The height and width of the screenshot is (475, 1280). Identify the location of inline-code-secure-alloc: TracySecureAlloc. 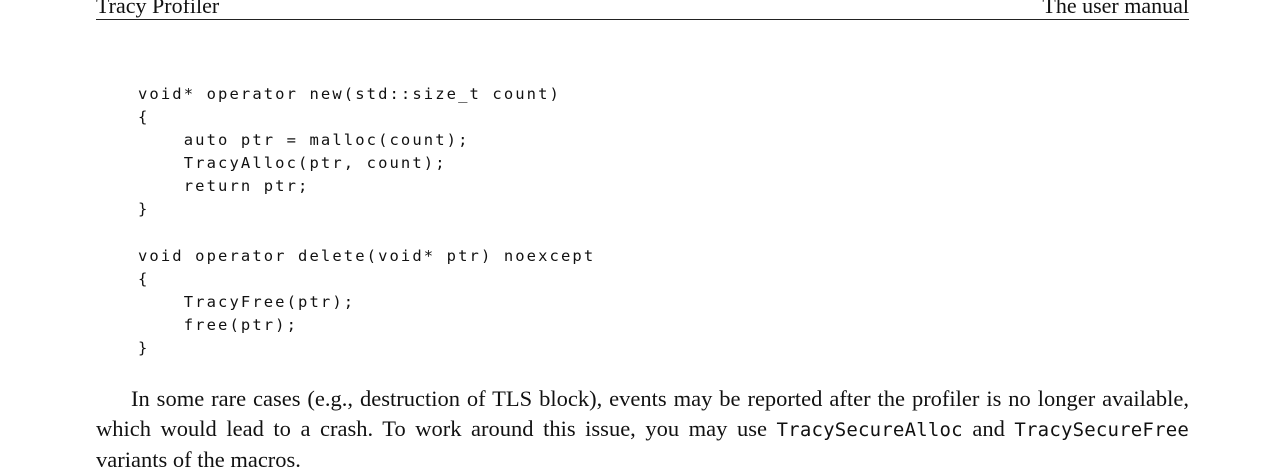
(869, 429).